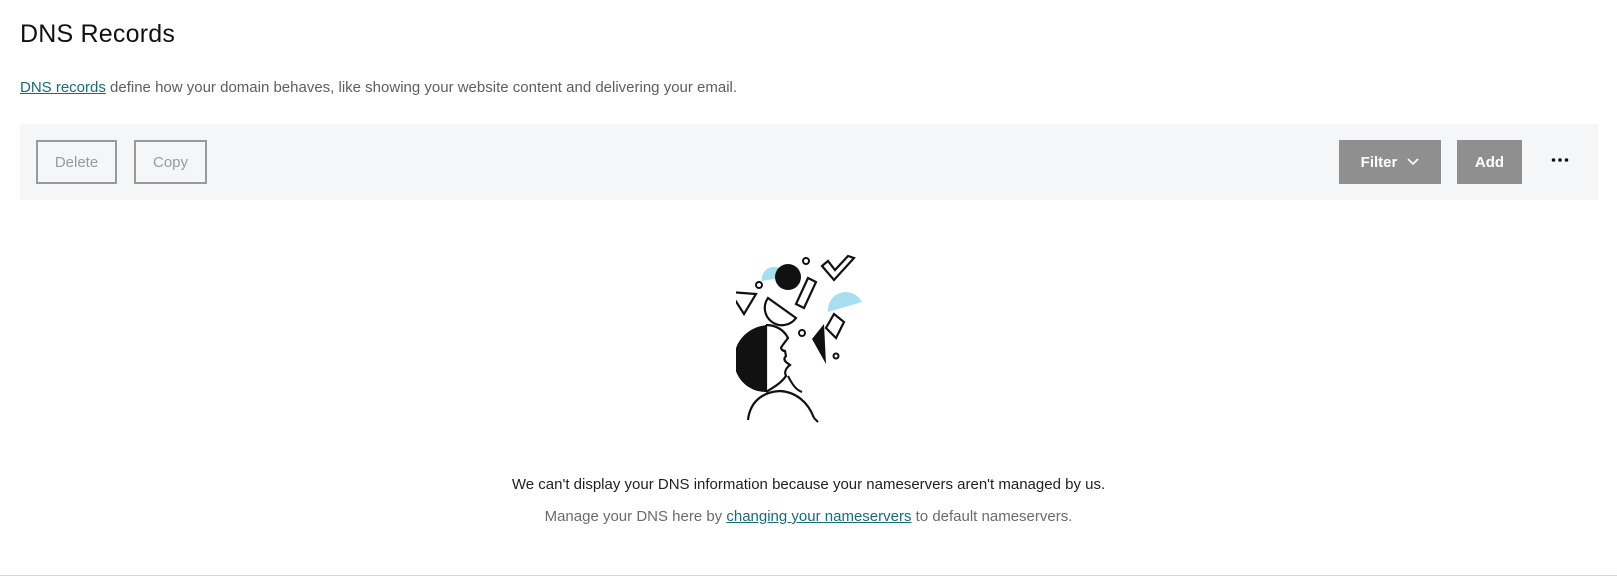 The image size is (1617, 576). Describe the element at coordinates (805, 340) in the screenshot. I see `empty-state-illustration` at that location.